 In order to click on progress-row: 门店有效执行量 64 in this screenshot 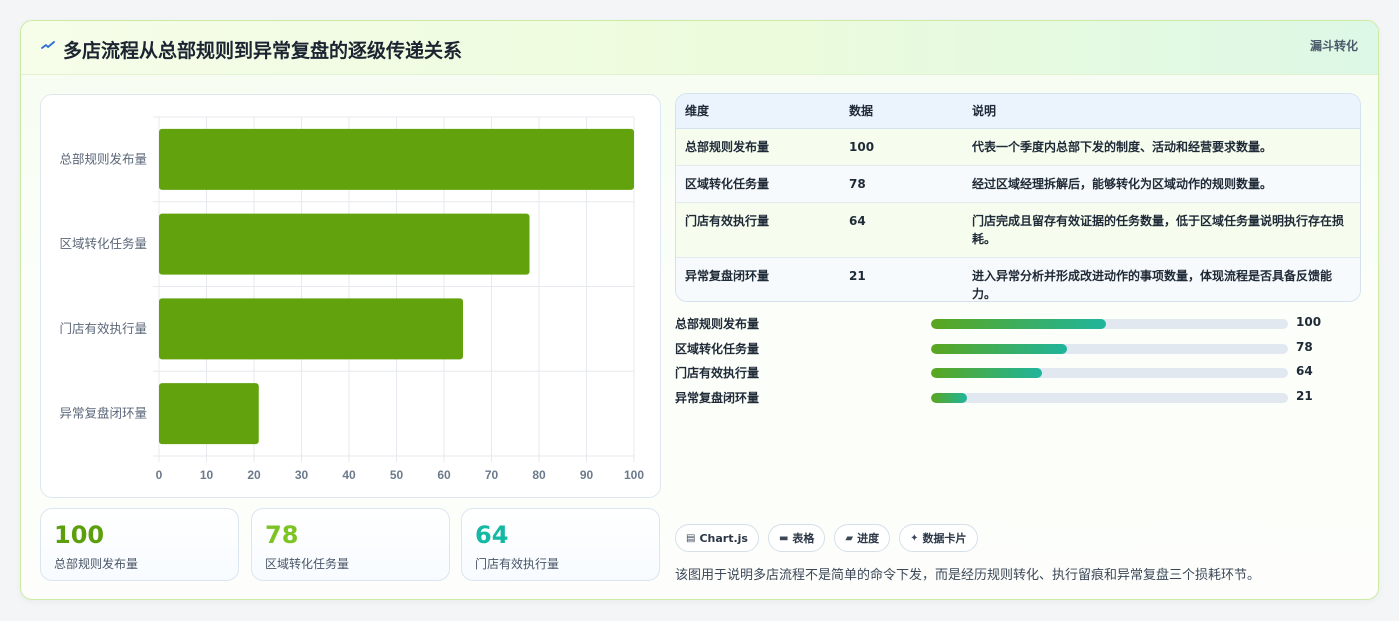, I will do `click(1018, 375)`.